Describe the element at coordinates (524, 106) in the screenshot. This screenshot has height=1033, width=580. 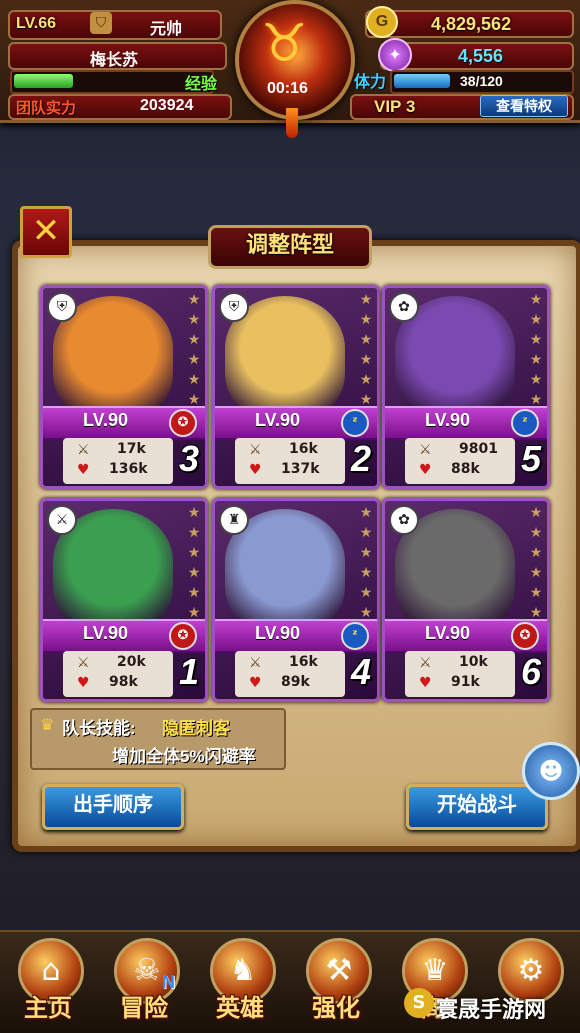
I see `view-vip-privileges-button: 查看特权` at that location.